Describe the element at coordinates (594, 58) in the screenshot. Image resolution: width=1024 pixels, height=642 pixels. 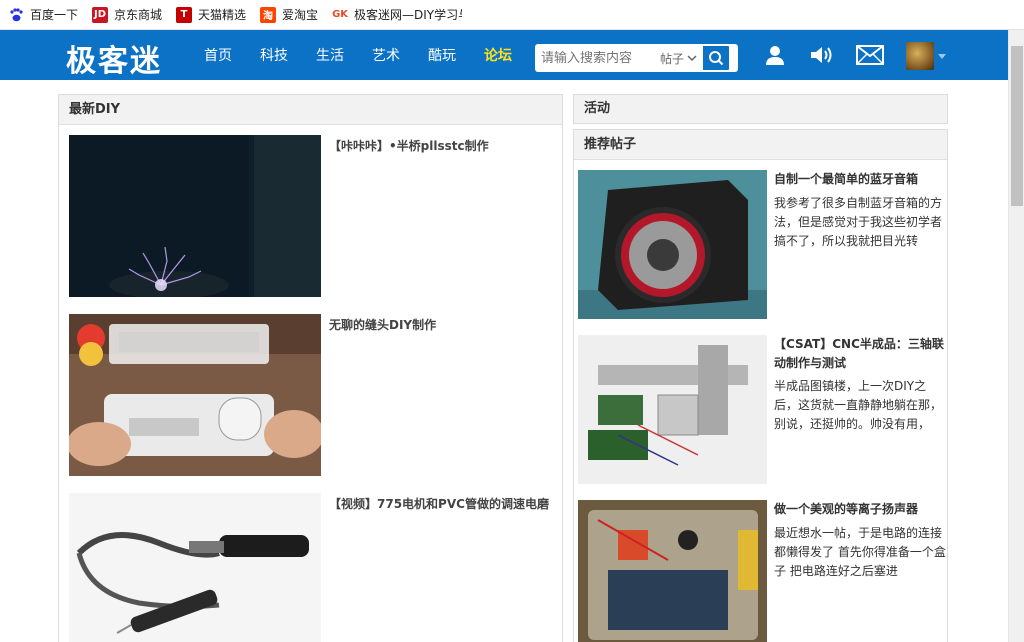
I see `search-input` at that location.